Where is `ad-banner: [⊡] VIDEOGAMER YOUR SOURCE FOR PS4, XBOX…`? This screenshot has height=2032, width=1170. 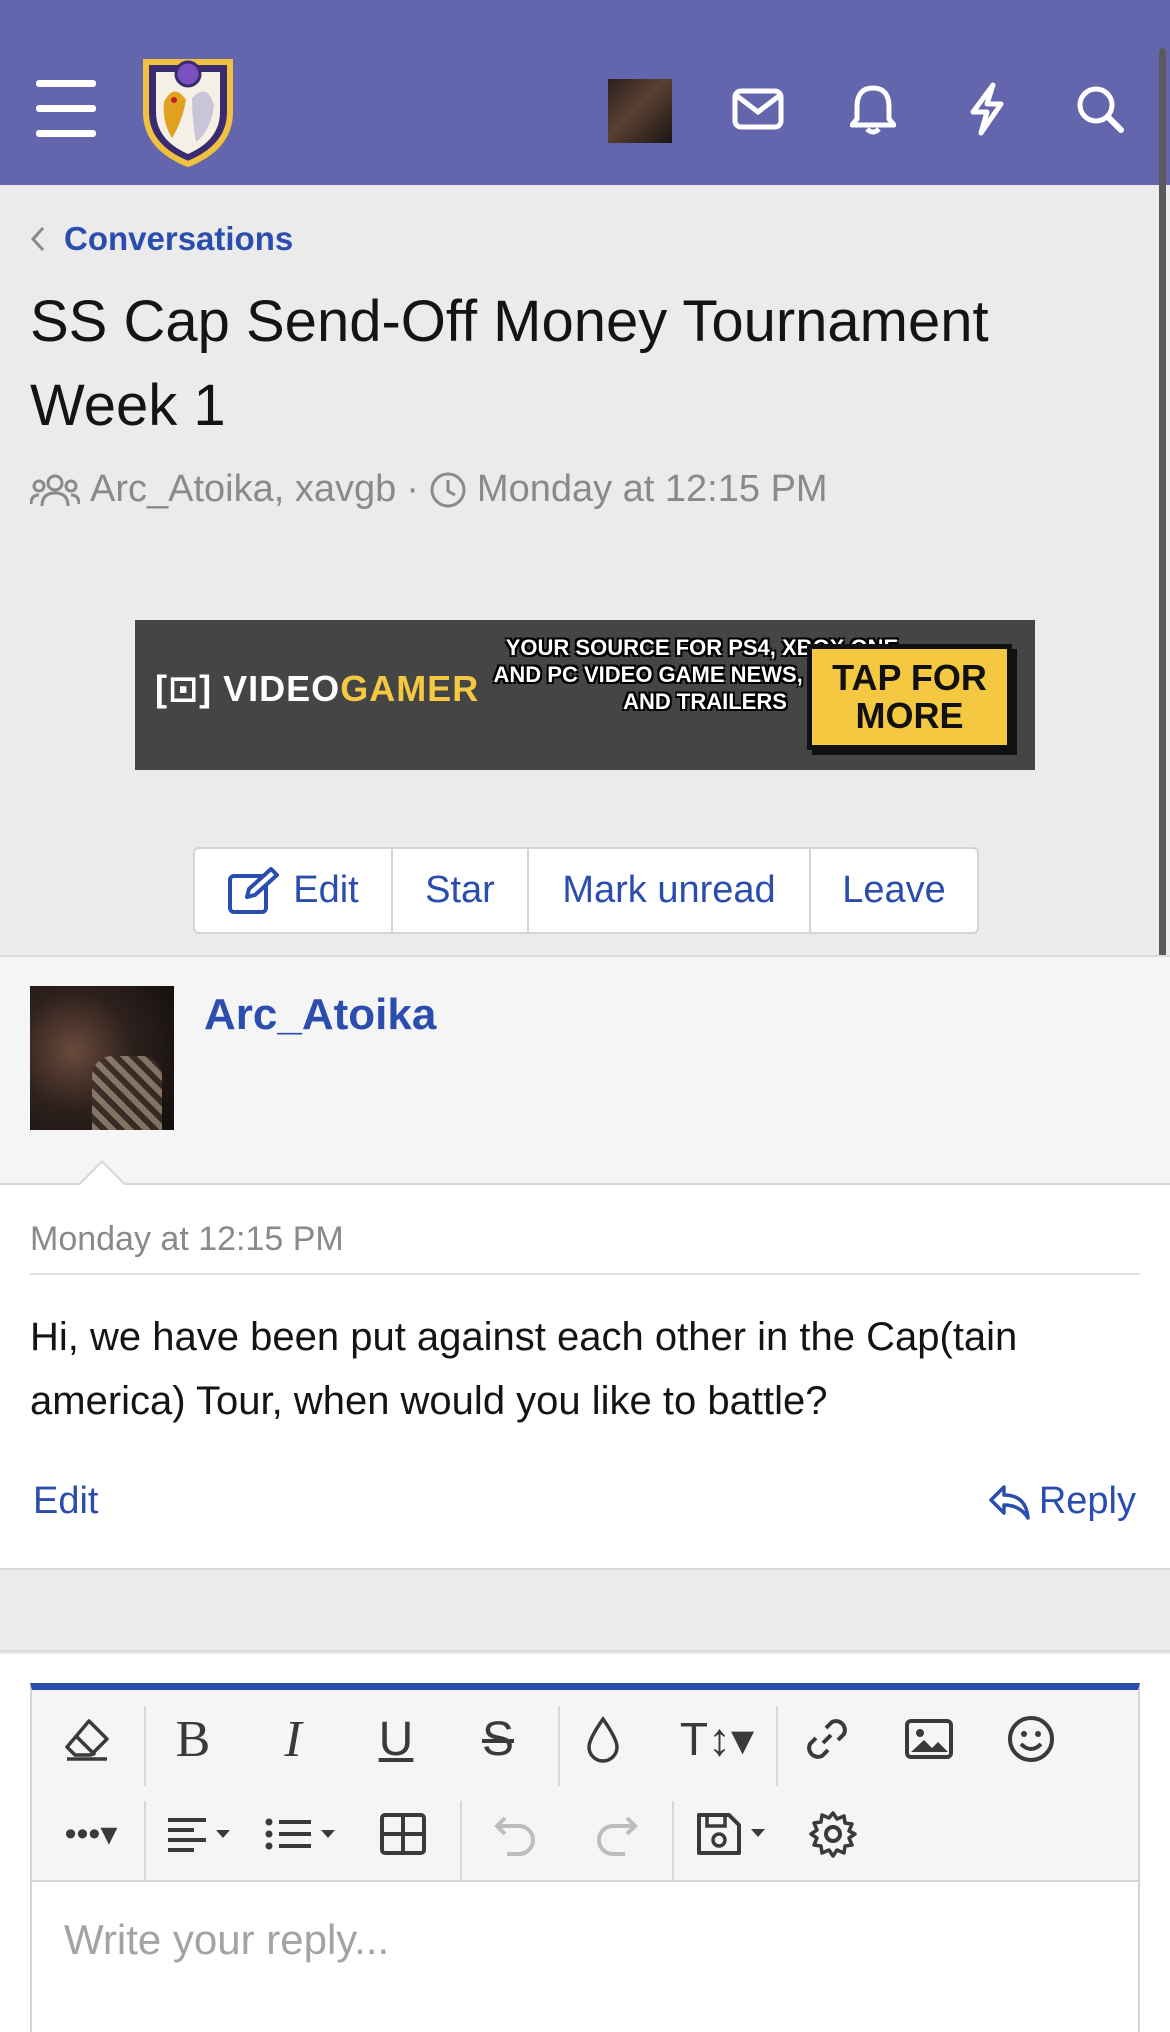 ad-banner: [⊡] VIDEOGAMER YOUR SOURCE FOR PS4, XBOX… is located at coordinates (585, 695).